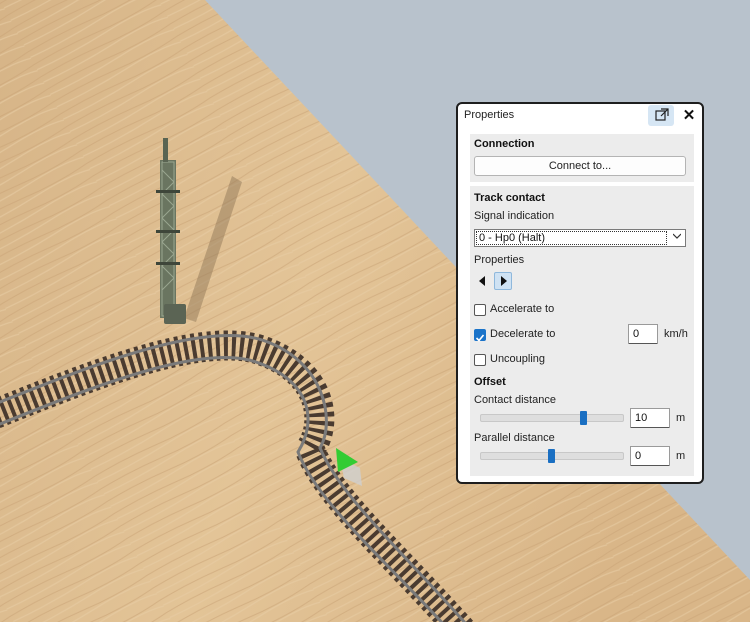  I want to click on parallel-distance-thumb, so click(551, 456).